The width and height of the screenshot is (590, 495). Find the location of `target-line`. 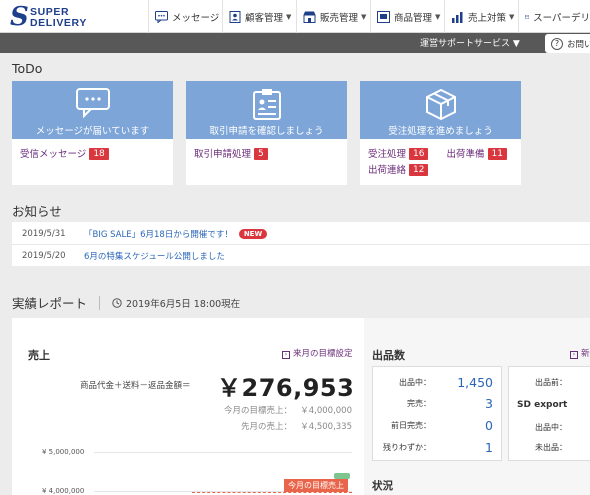

target-line is located at coordinates (272, 492).